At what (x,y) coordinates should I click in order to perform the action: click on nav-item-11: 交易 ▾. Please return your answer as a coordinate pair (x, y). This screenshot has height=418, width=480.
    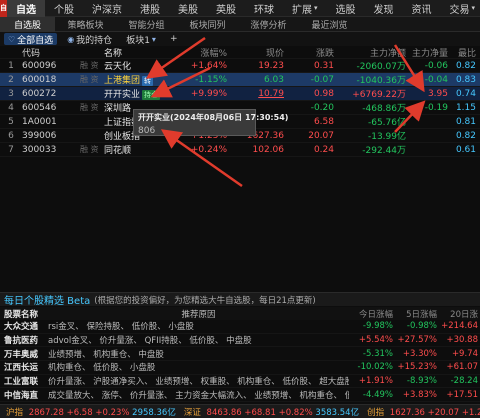
    Looking at the image, I should click on (460, 8).